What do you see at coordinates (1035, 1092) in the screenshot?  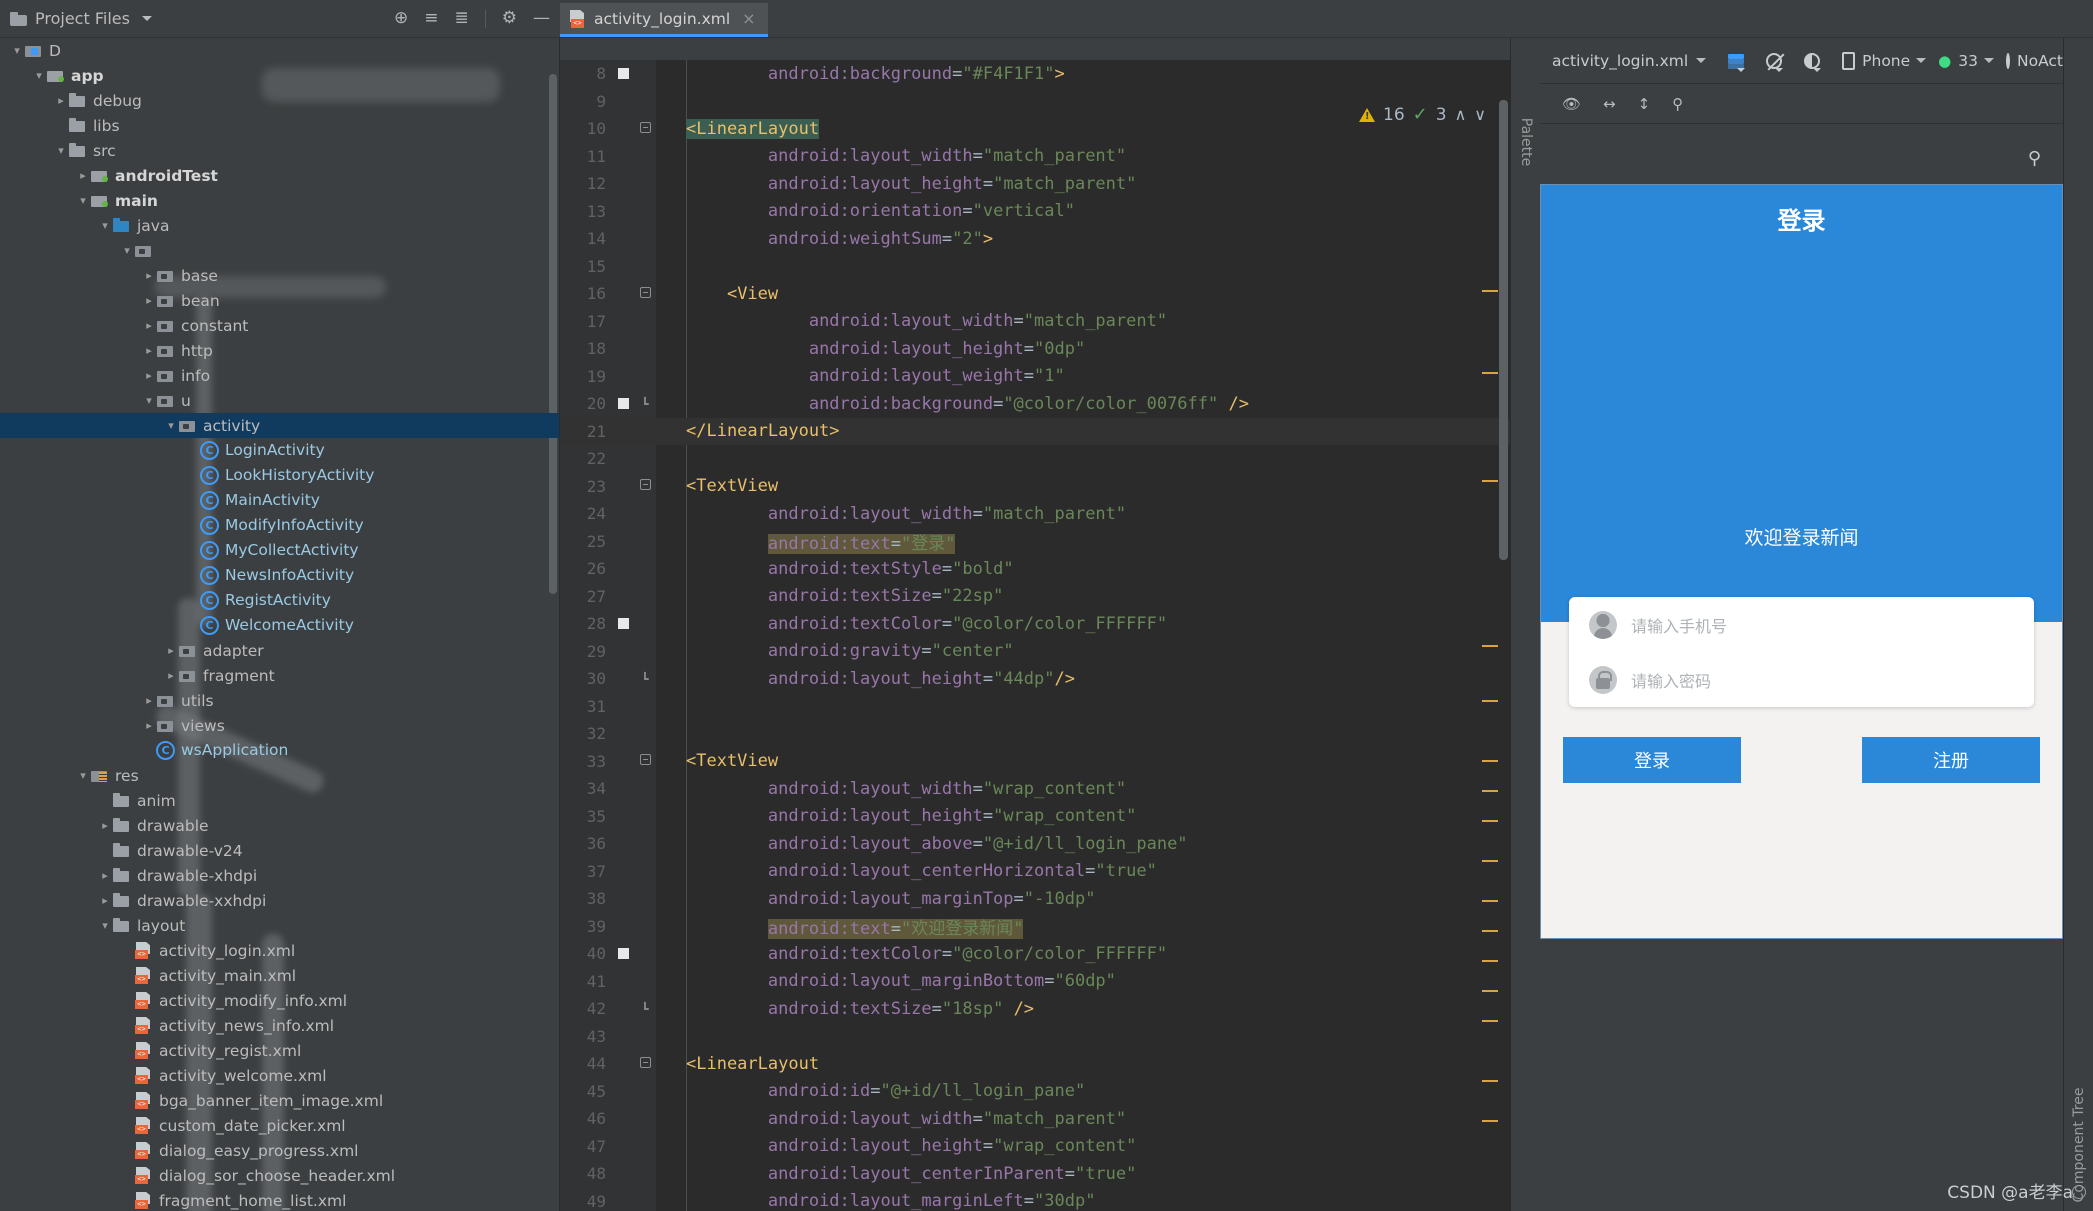 I see `code-line: 45 android:id="@+id/ll_login_pane"` at bounding box center [1035, 1092].